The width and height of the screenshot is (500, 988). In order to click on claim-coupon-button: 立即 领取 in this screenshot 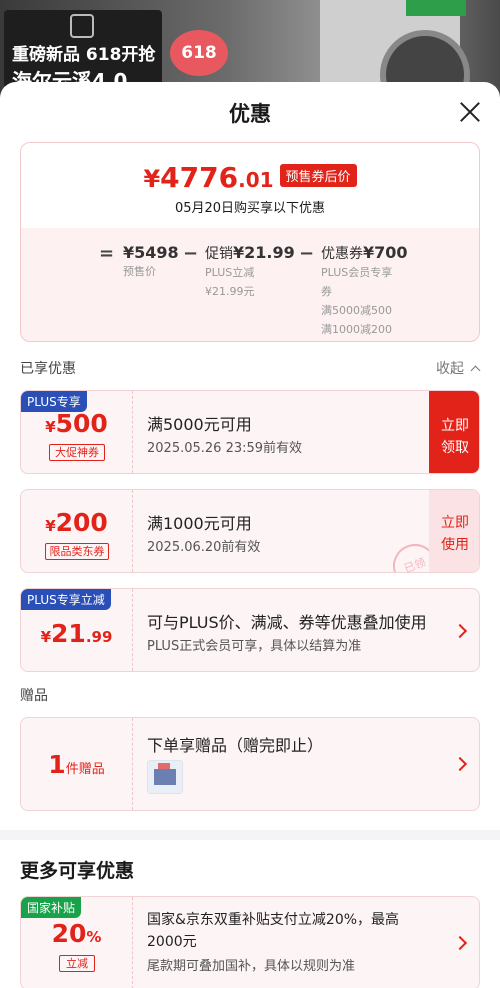, I will do `click(454, 432)`.